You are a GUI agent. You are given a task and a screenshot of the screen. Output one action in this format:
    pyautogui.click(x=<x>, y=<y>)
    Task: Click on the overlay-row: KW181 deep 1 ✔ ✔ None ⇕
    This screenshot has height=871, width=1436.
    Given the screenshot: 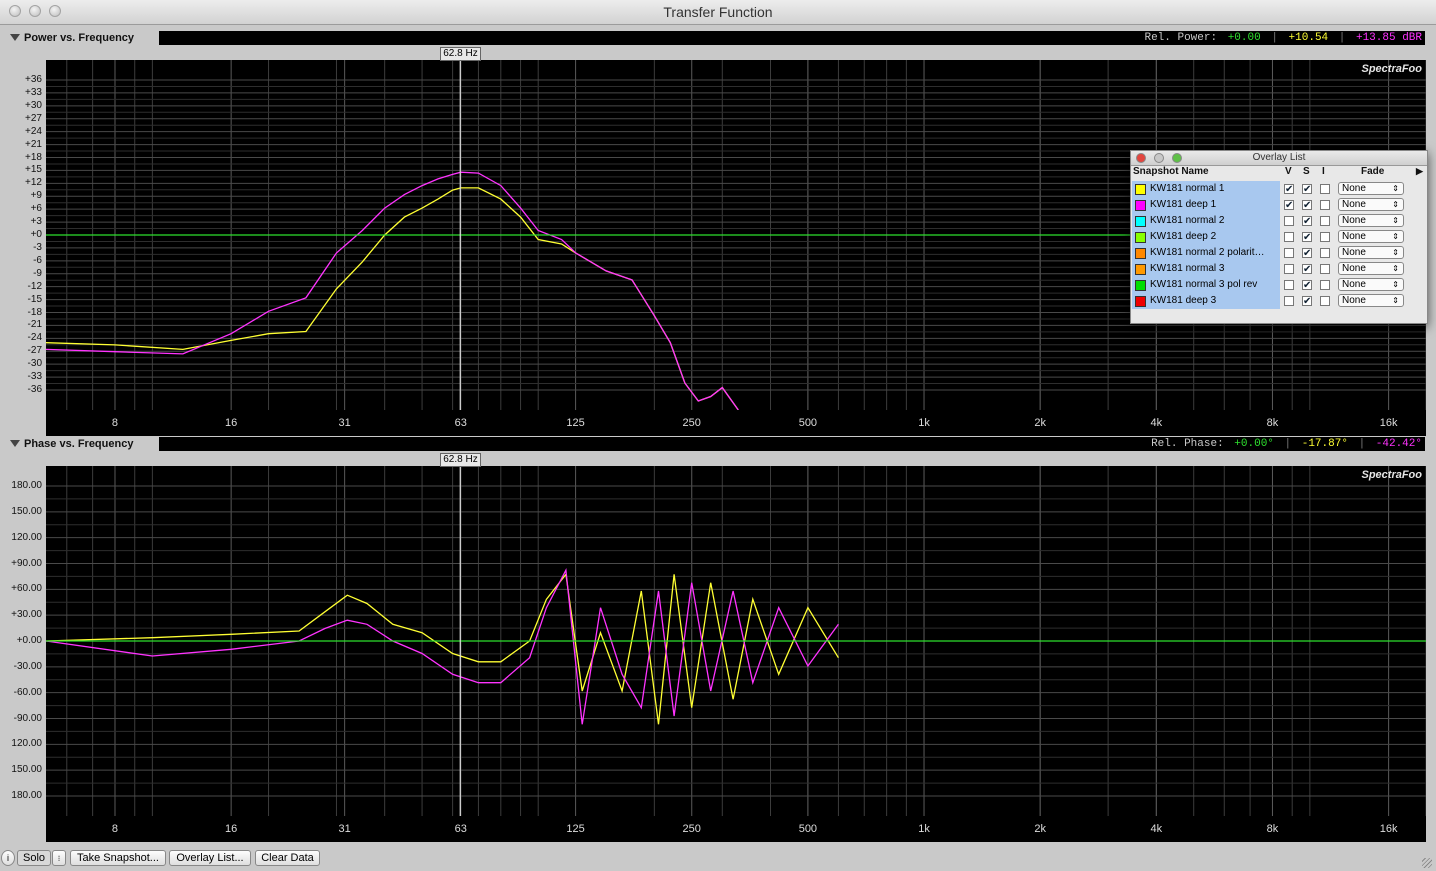 What is the action you would take?
    pyautogui.click(x=1279, y=205)
    